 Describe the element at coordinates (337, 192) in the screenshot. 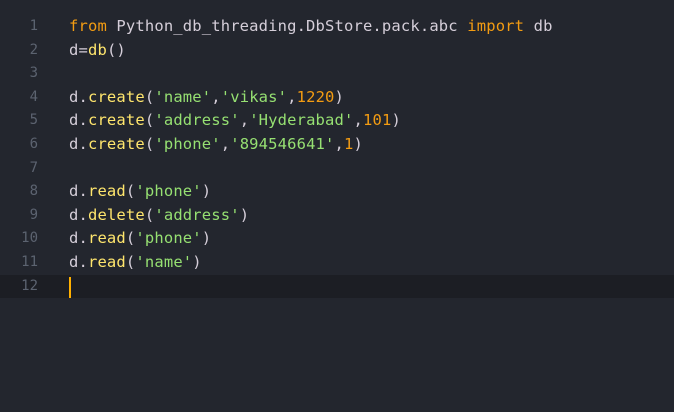

I see `code-line: 8 d.read('phone')` at that location.